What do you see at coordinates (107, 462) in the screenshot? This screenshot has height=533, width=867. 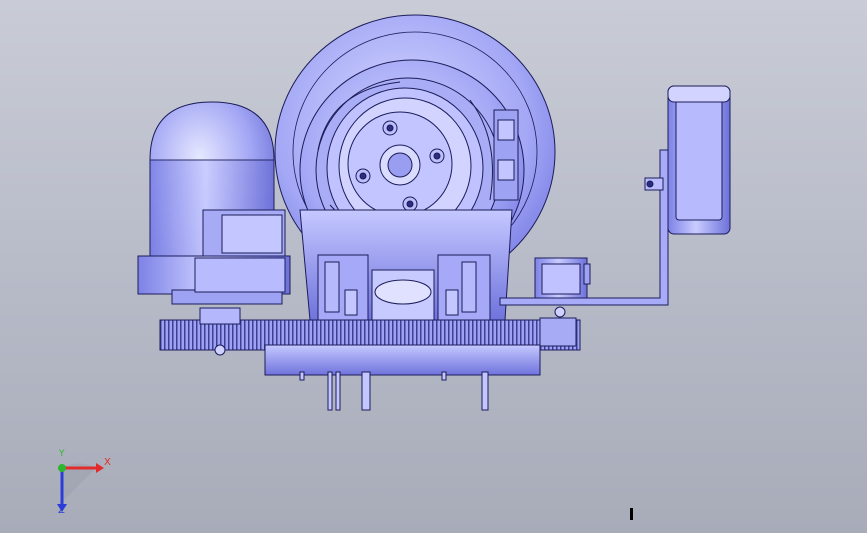 I see `x-axis-label: X` at bounding box center [107, 462].